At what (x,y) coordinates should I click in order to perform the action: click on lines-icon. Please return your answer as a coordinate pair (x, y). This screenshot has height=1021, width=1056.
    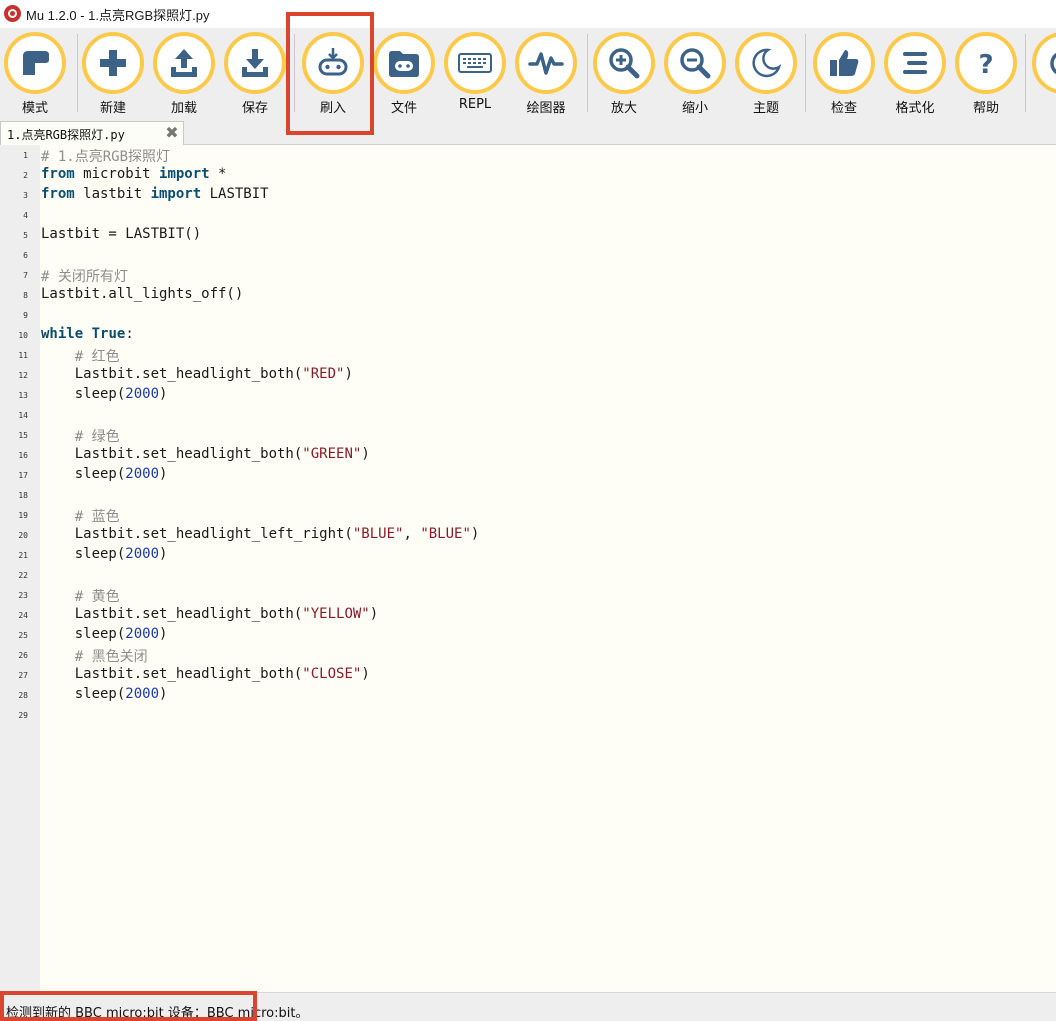
    Looking at the image, I should click on (915, 63).